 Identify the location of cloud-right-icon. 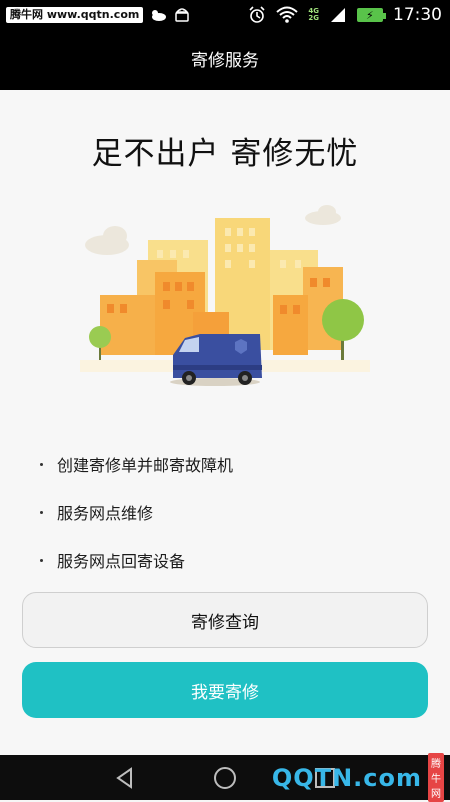
(323, 215).